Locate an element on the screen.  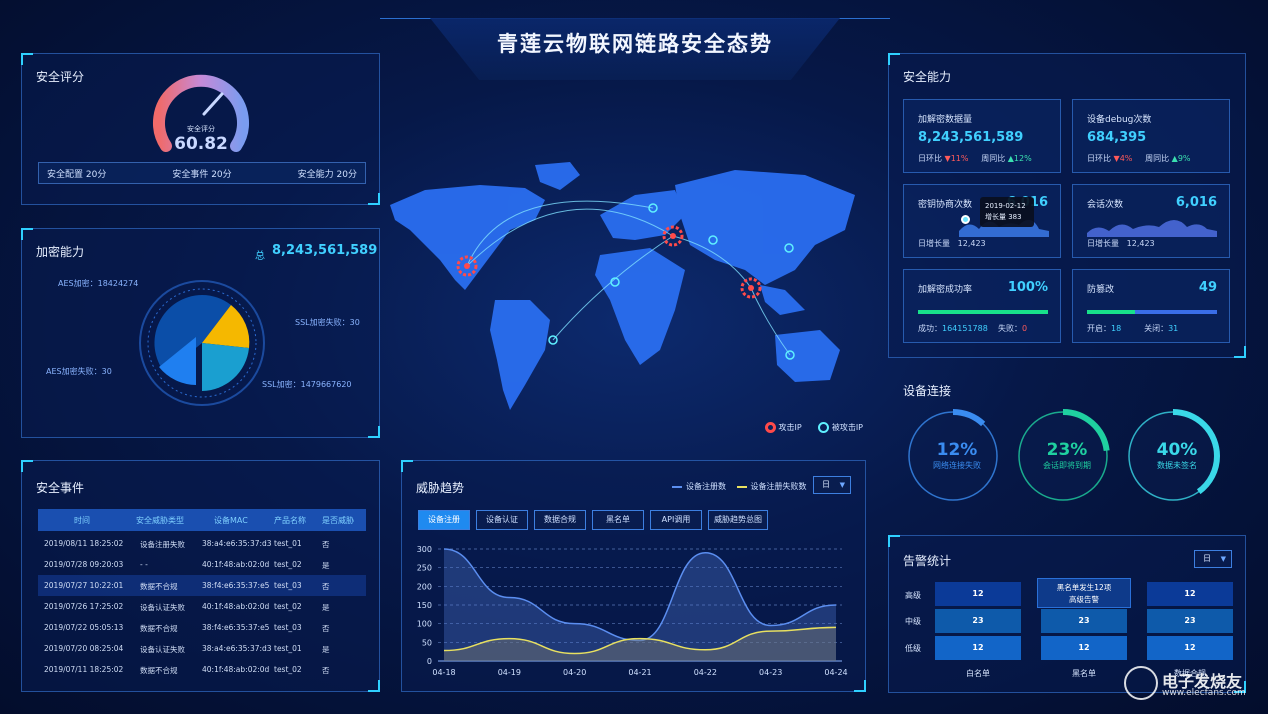
table-cell: 2019/07/27 10:22:01 is located at coordinates (84, 585).